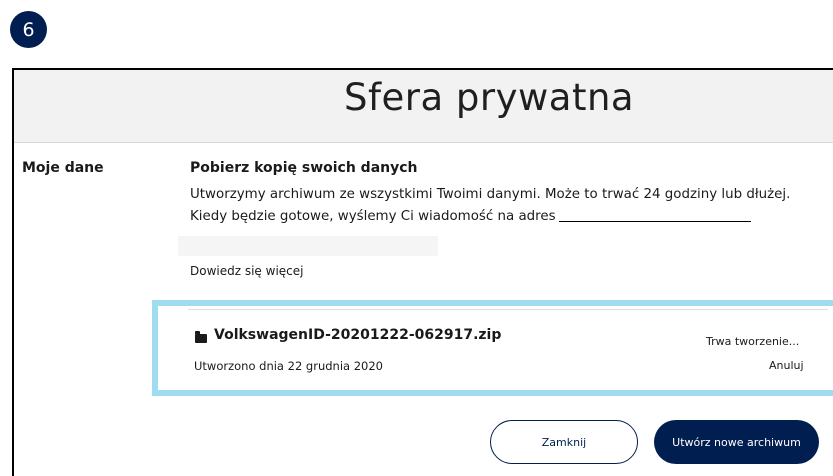  What do you see at coordinates (246, 271) in the screenshot?
I see `learn-more-link: Dowiedz się więcej` at bounding box center [246, 271].